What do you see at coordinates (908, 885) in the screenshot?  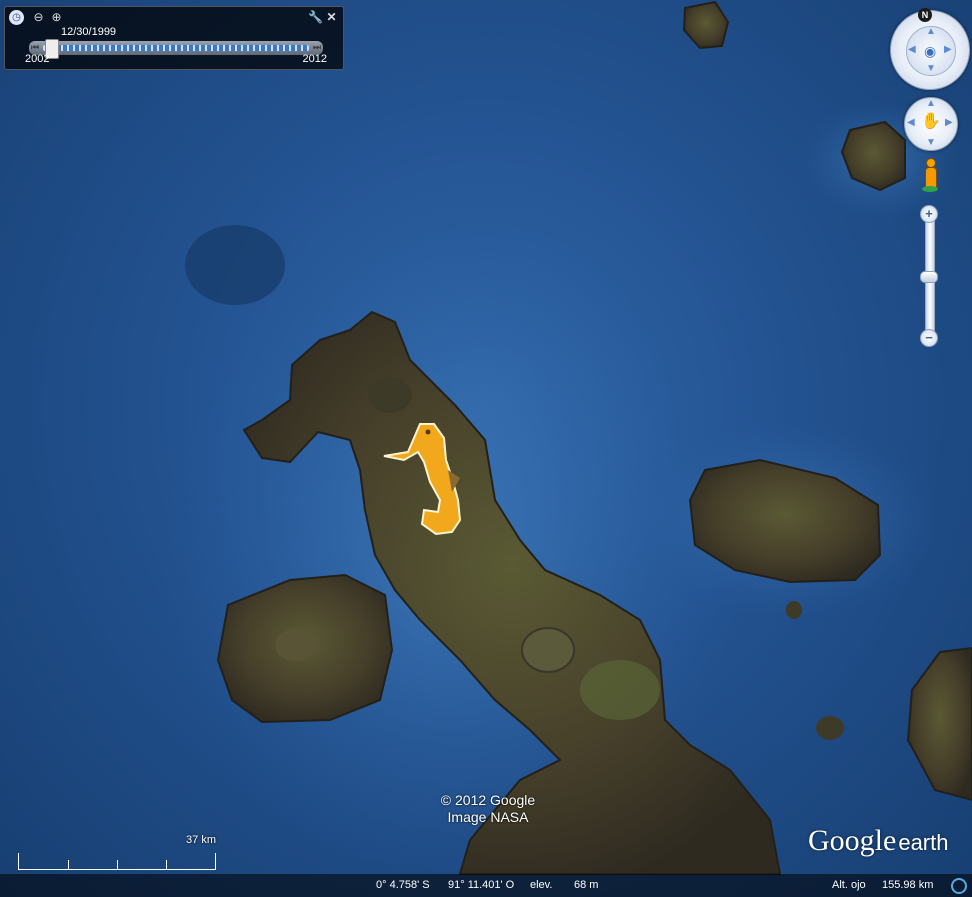 I see `eye-altitude-readout: 155.98 km` at bounding box center [908, 885].